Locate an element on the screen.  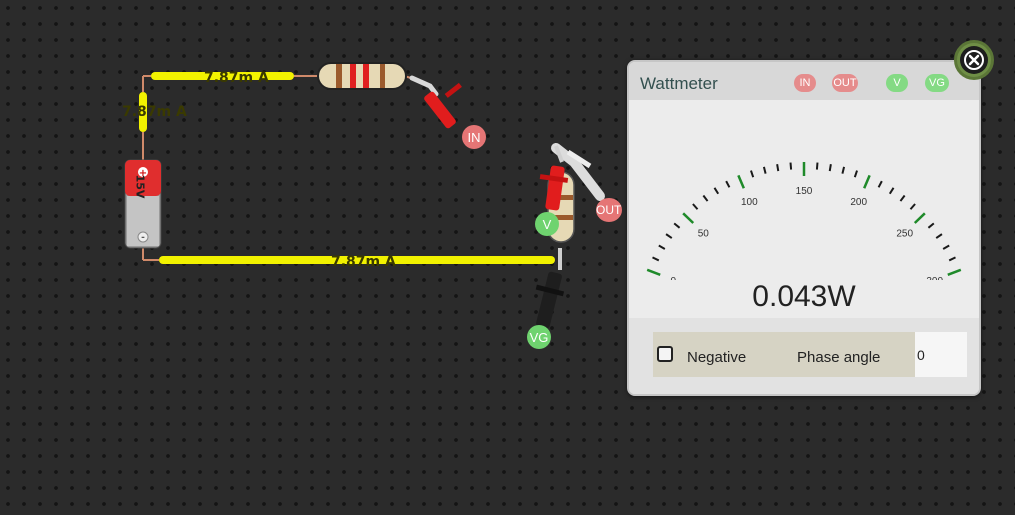
wire-current-label-top: 7.87m A is located at coordinates (236, 78).